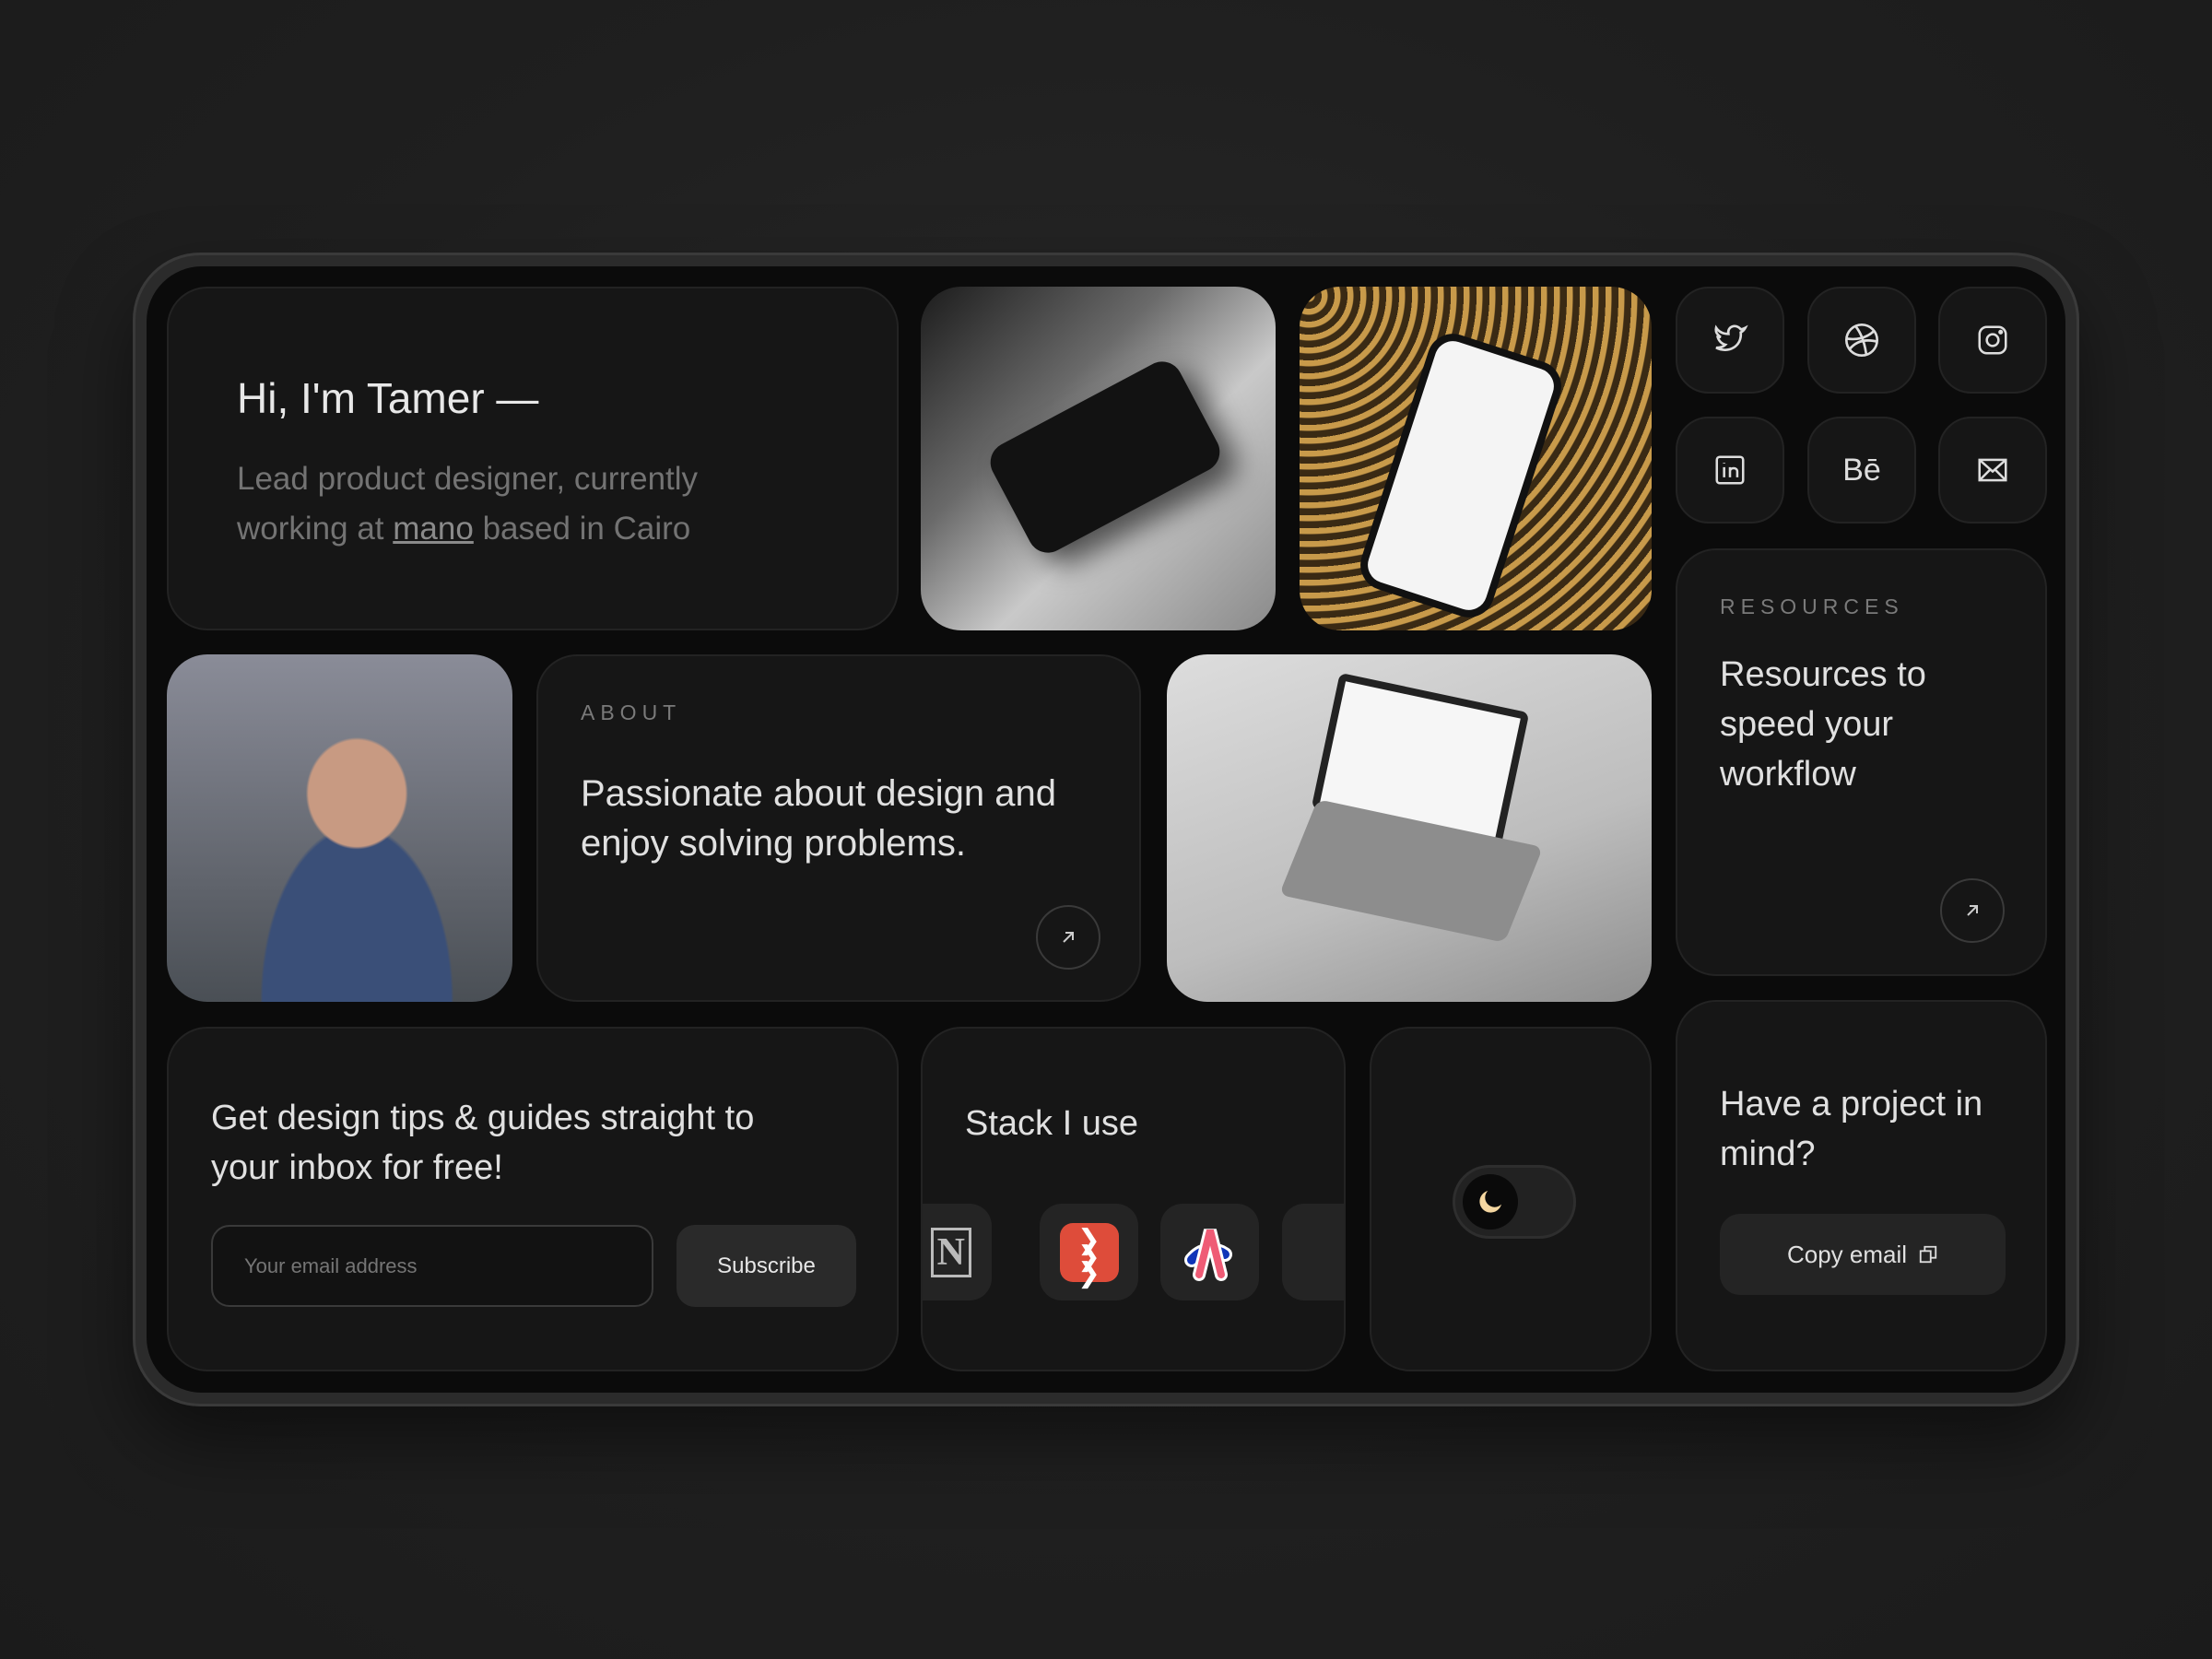 This screenshot has width=2212, height=1659. I want to click on theme-toggle, so click(1514, 1202).